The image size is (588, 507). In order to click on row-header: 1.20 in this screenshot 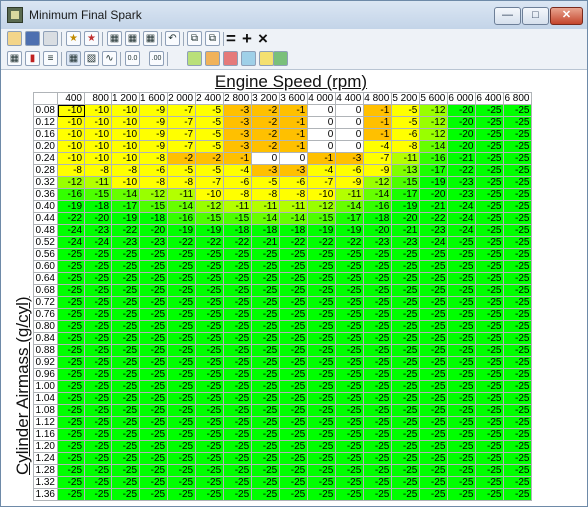, I will do `click(45, 446)`.